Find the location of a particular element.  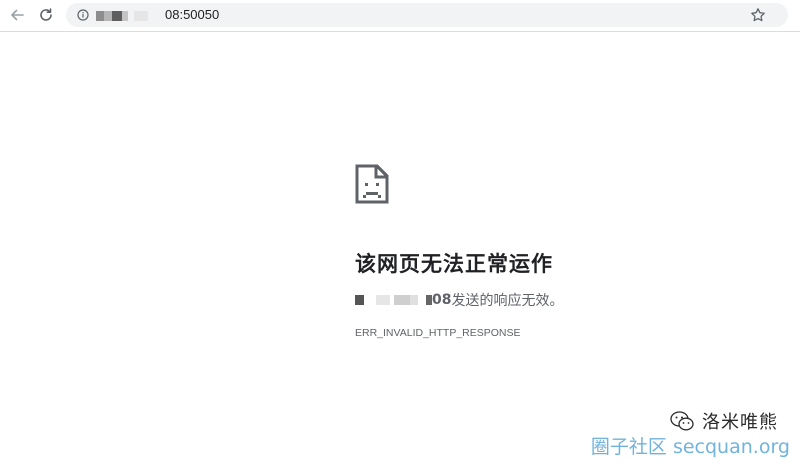

wechat-logo-icon is located at coordinates (682, 421).